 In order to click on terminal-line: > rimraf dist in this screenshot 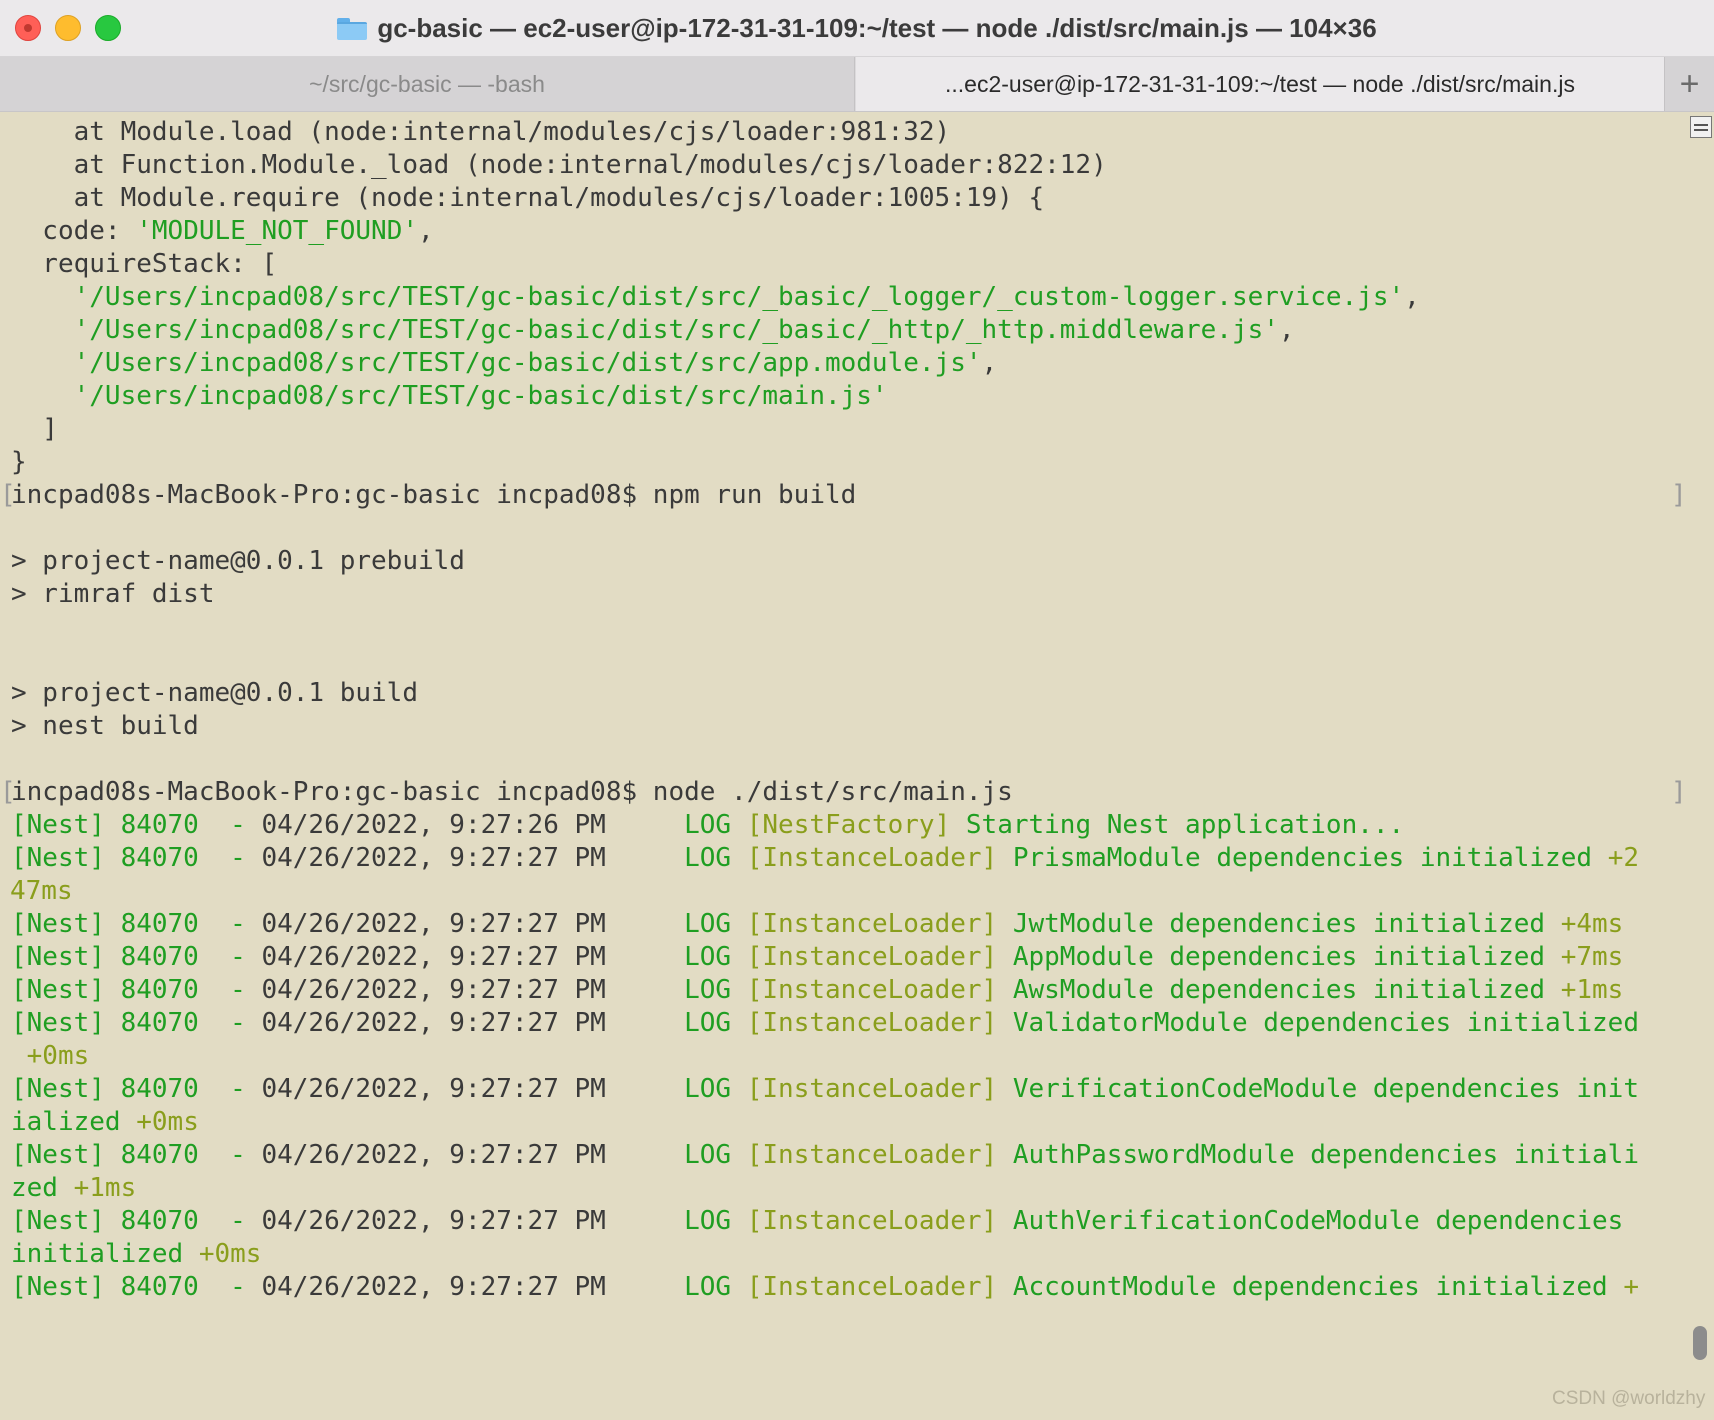, I will do `click(113, 594)`.